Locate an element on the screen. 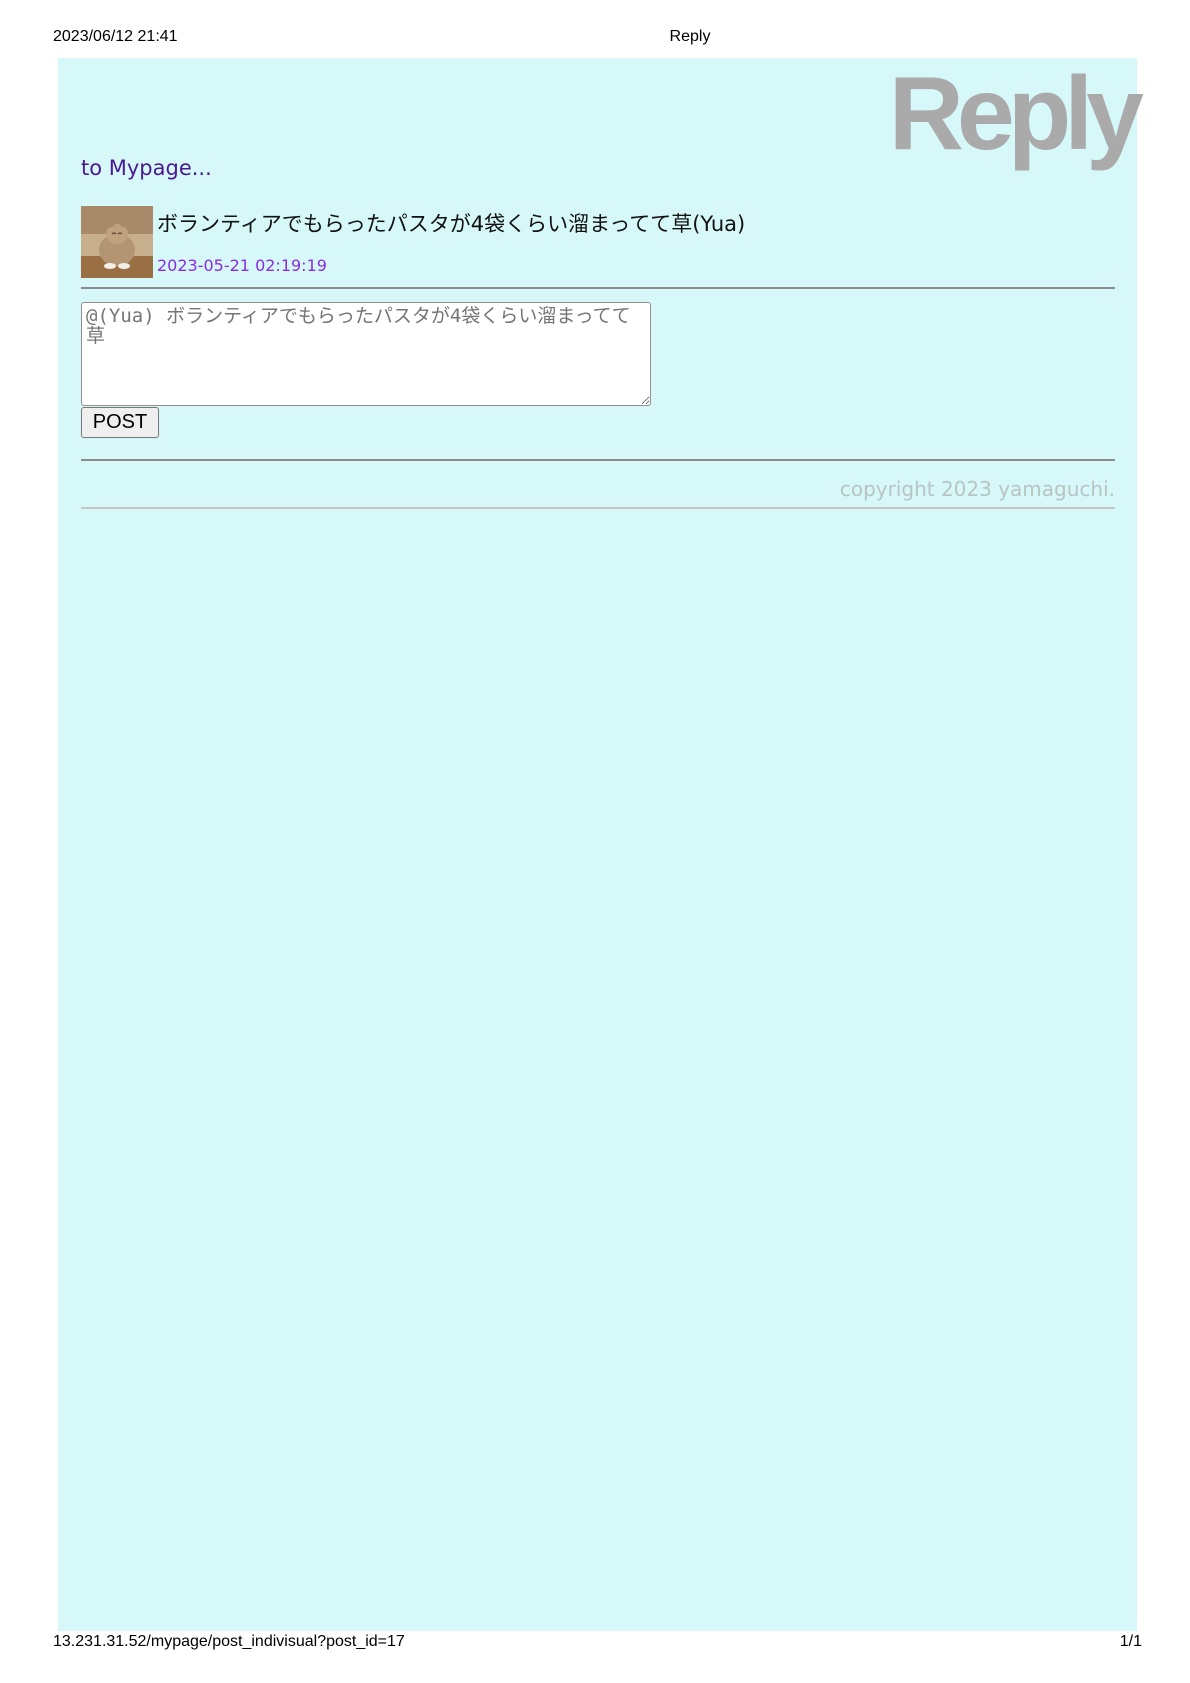 The image size is (1190, 1683). post-timestamp: 2023-05-21 02:19:19 is located at coordinates (242, 265).